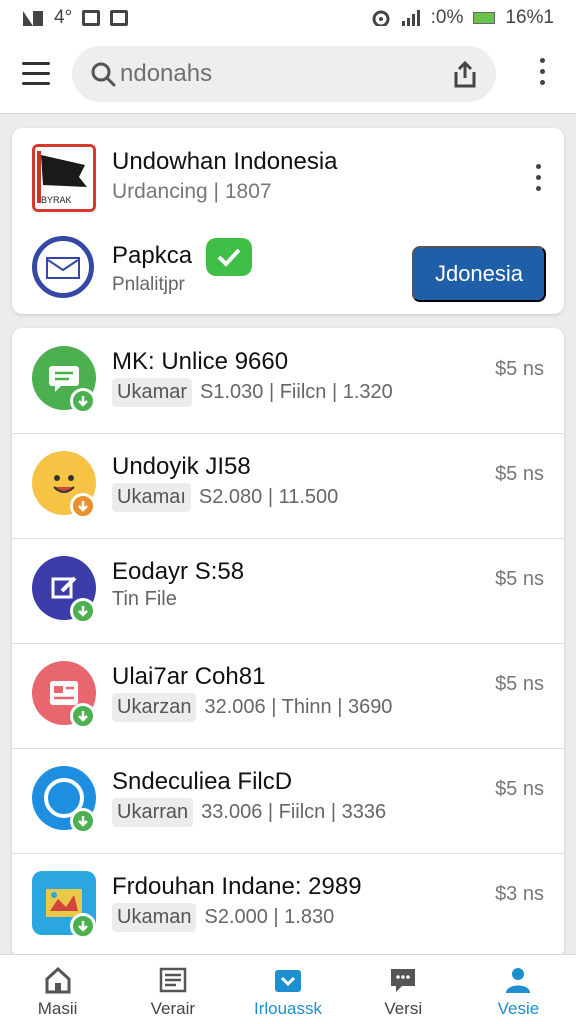 This screenshot has width=576, height=1024. What do you see at coordinates (479, 274) in the screenshot?
I see `install-button: Jdonesia` at bounding box center [479, 274].